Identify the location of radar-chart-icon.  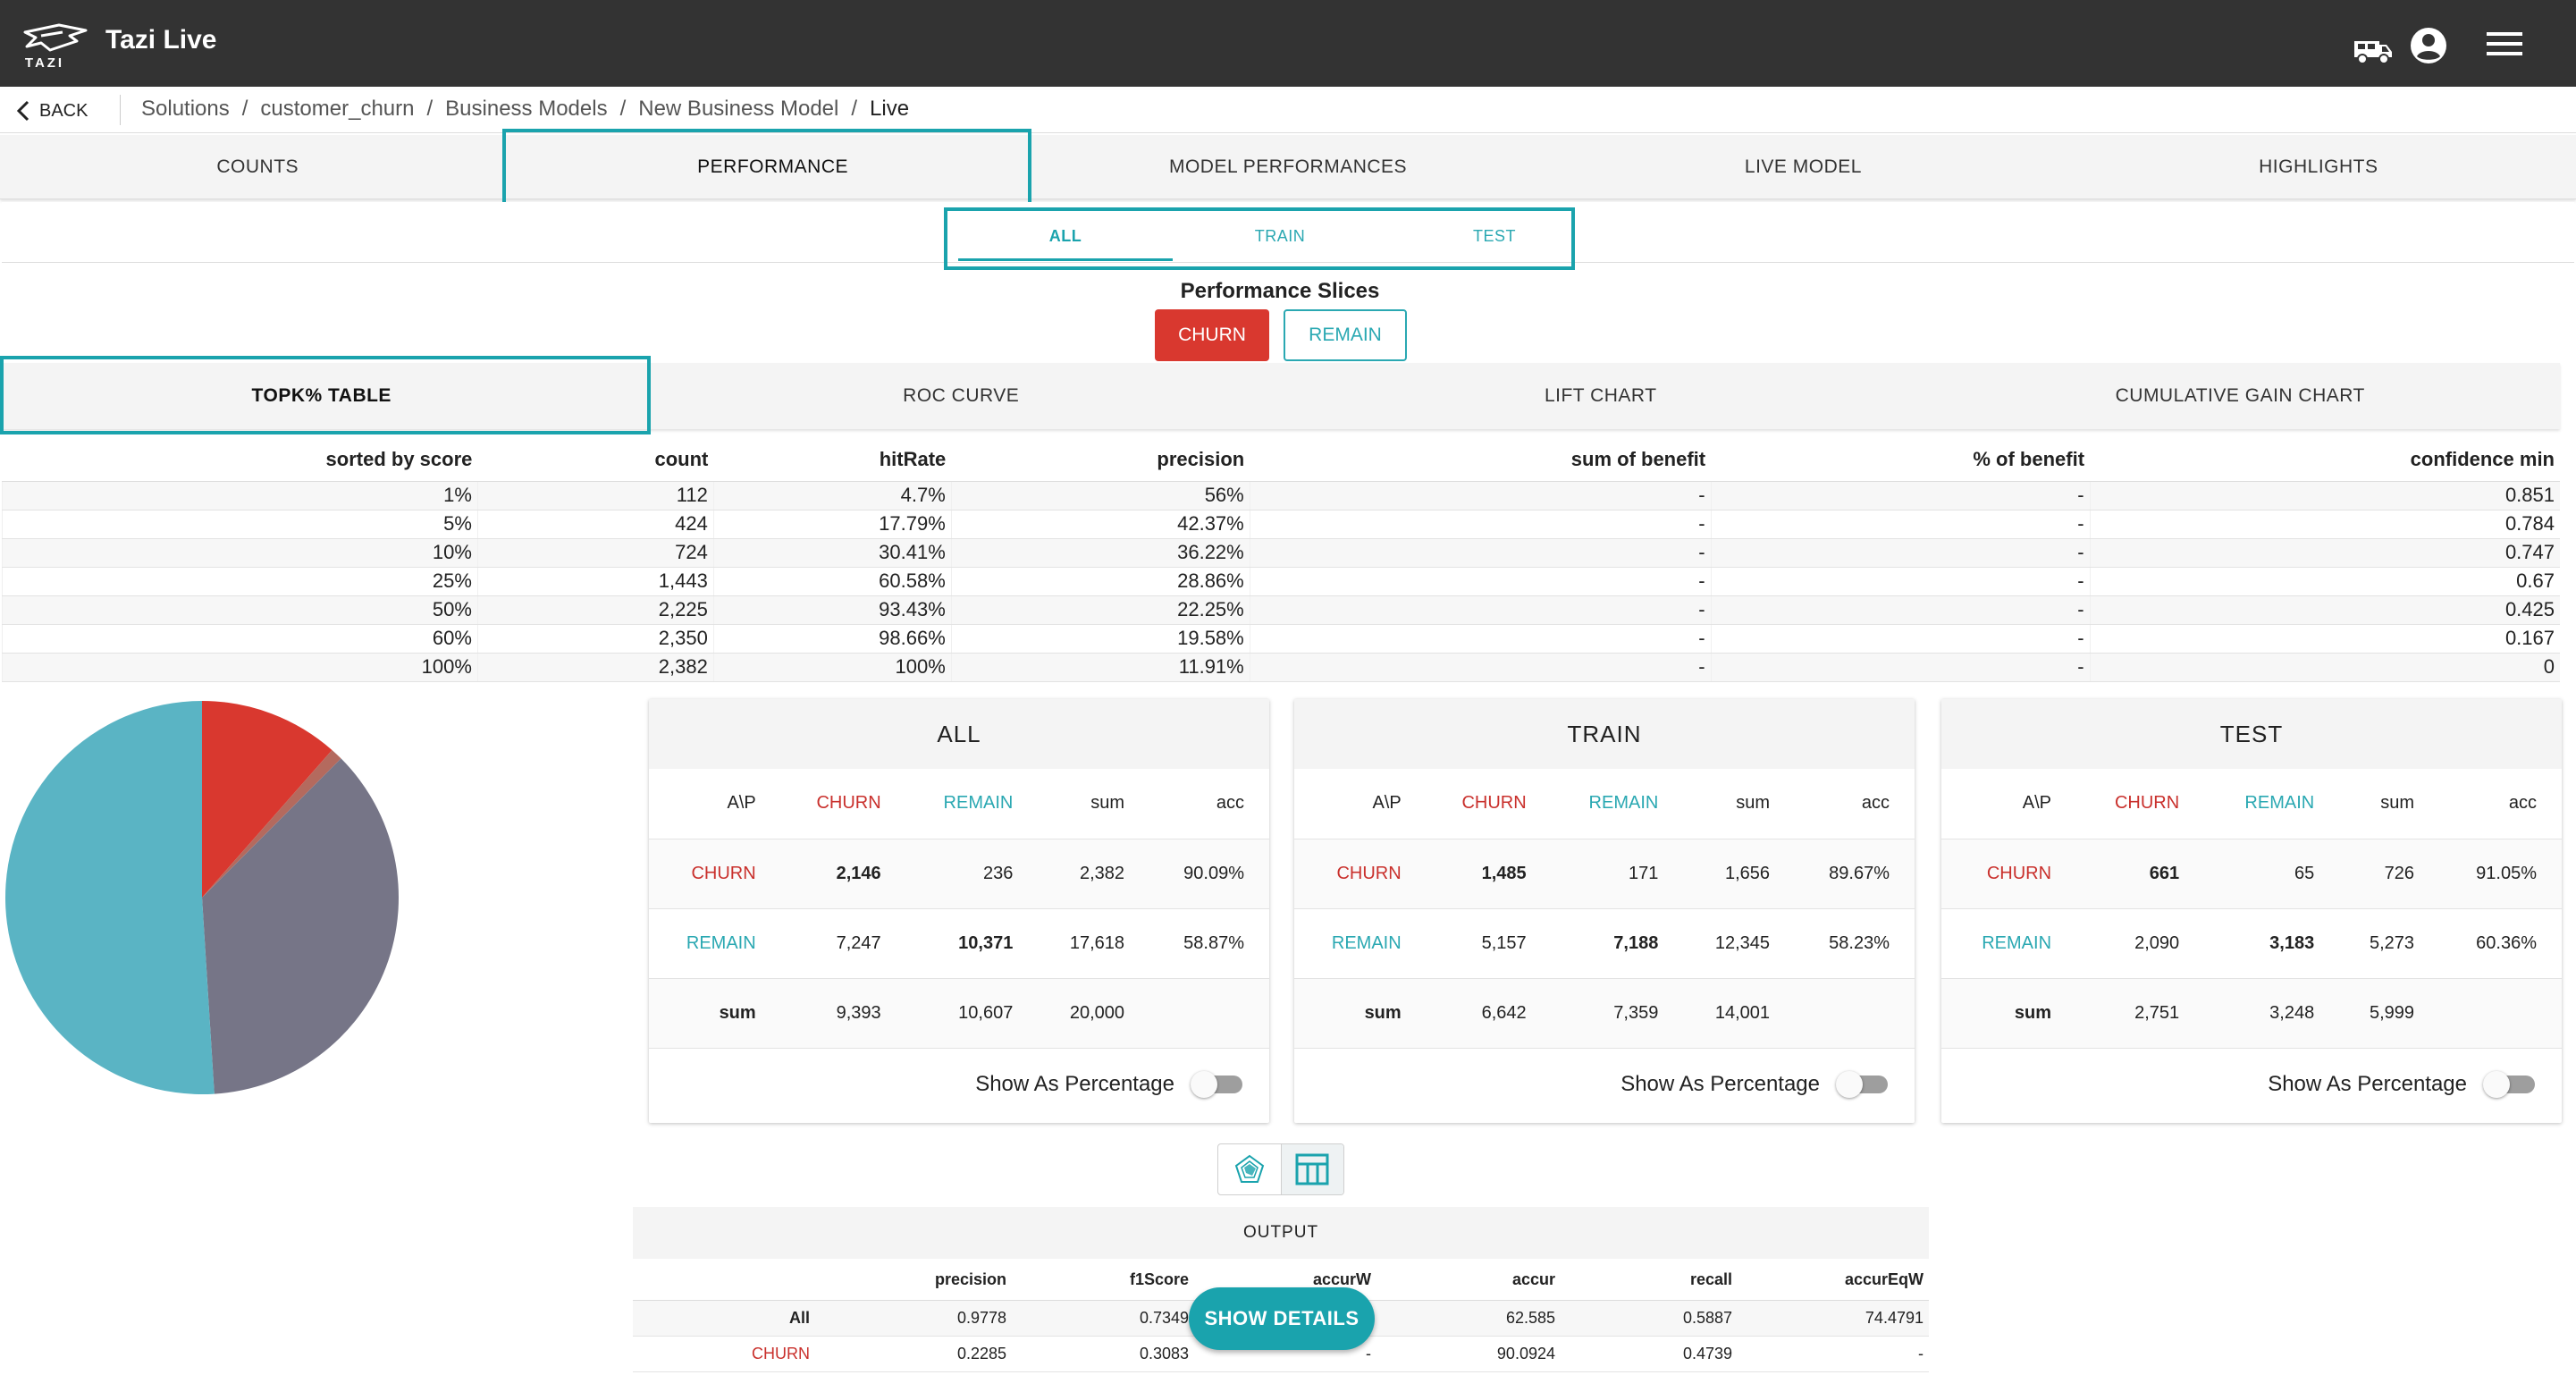
(1250, 1169).